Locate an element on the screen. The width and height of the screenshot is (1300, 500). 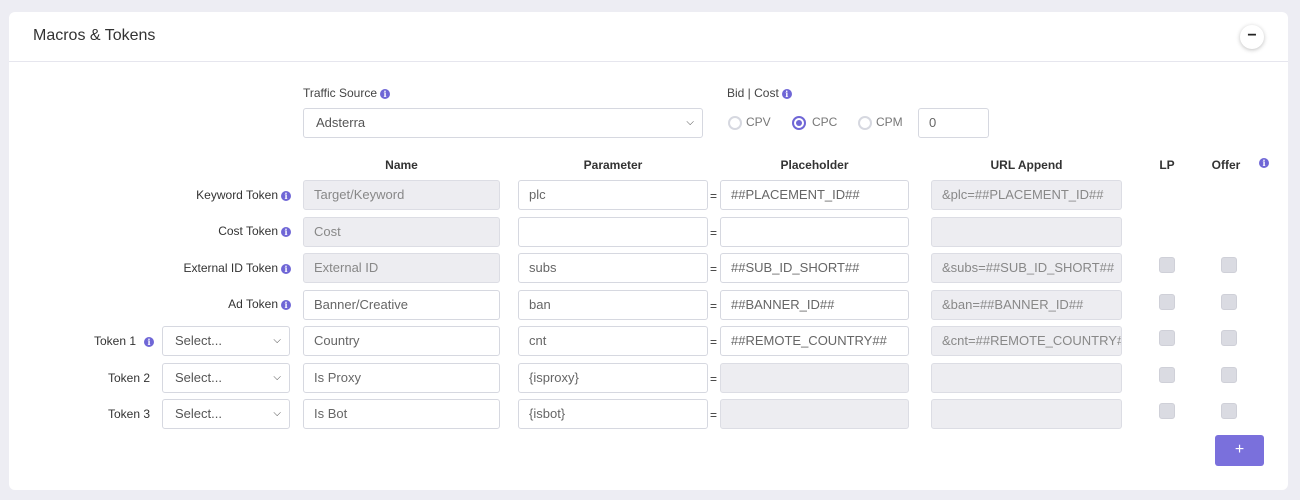
column-header-offer: Offer is located at coordinates (1226, 165).